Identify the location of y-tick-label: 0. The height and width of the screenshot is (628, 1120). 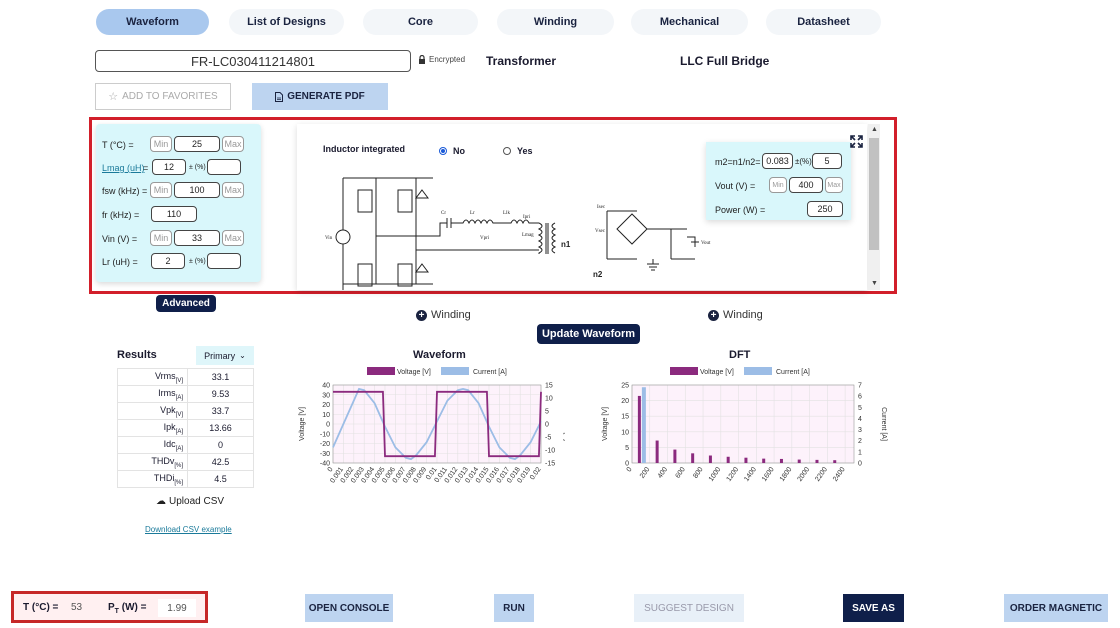
(328, 425).